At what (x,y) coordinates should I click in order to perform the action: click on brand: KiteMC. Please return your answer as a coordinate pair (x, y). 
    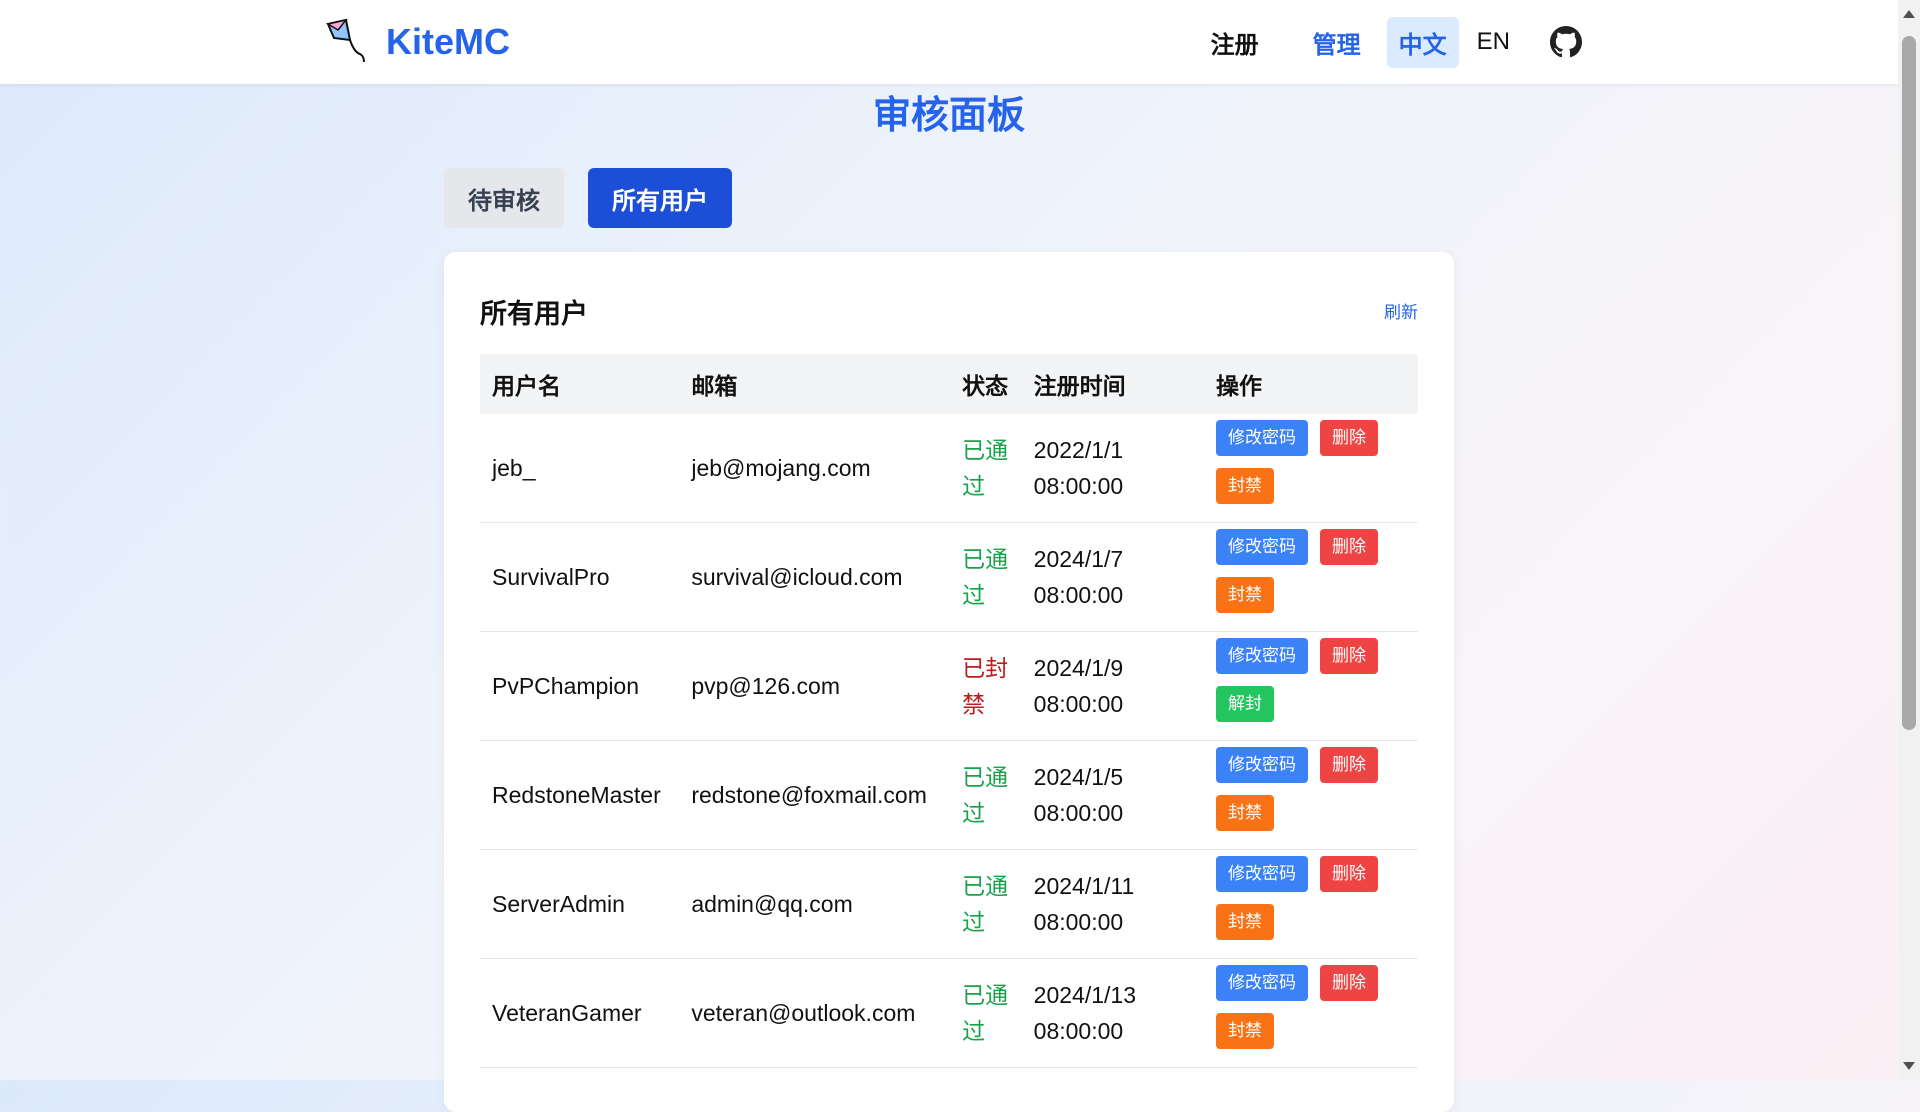
    Looking at the image, I should click on (417, 42).